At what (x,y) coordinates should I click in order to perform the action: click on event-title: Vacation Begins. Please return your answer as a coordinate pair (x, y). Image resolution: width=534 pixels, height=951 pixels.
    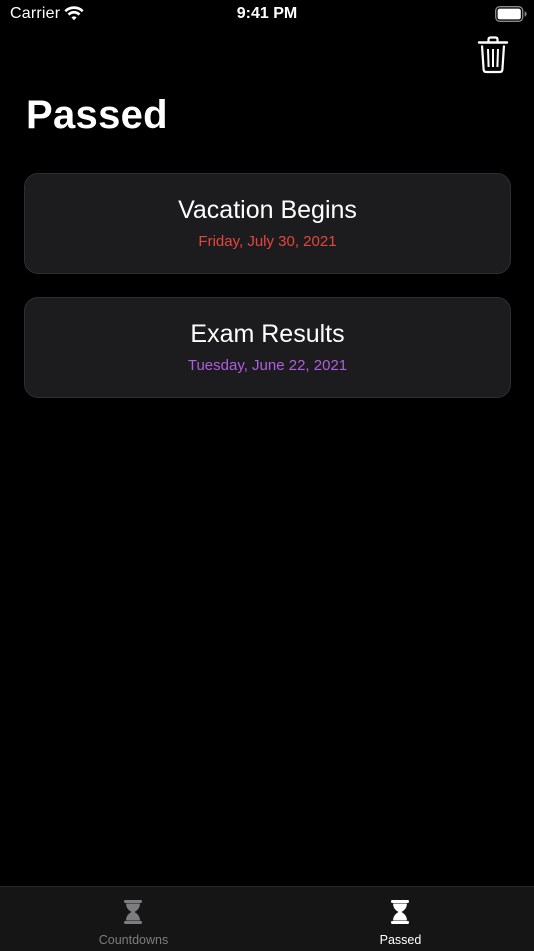
    Looking at the image, I should click on (267, 210).